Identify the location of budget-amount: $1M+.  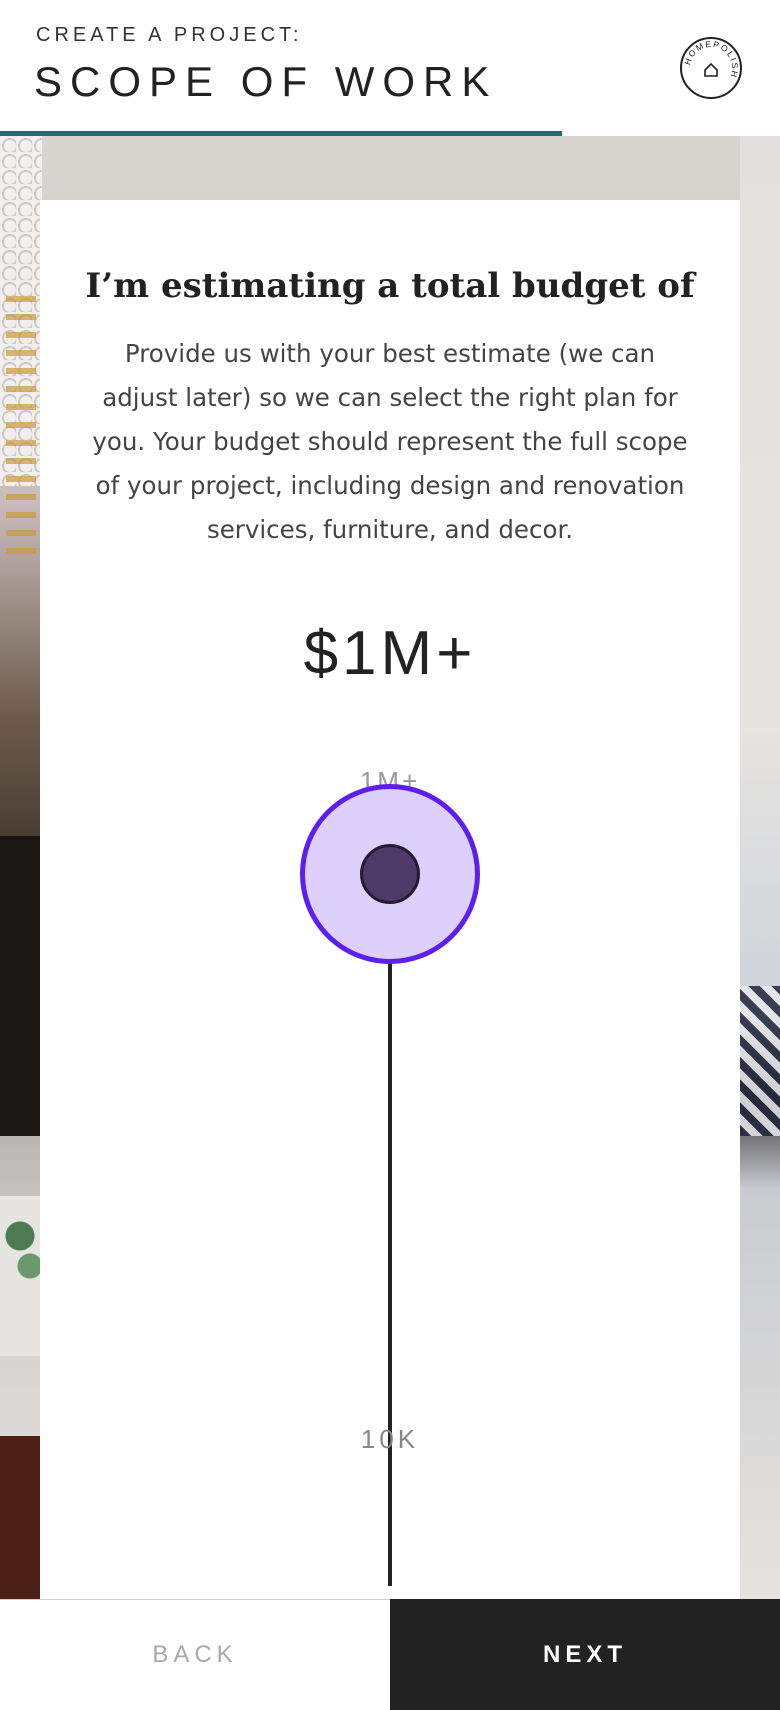
(390, 653).